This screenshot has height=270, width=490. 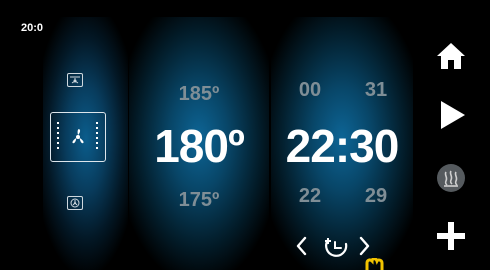 I want to click on top-heat-icon, so click(x=75, y=80).